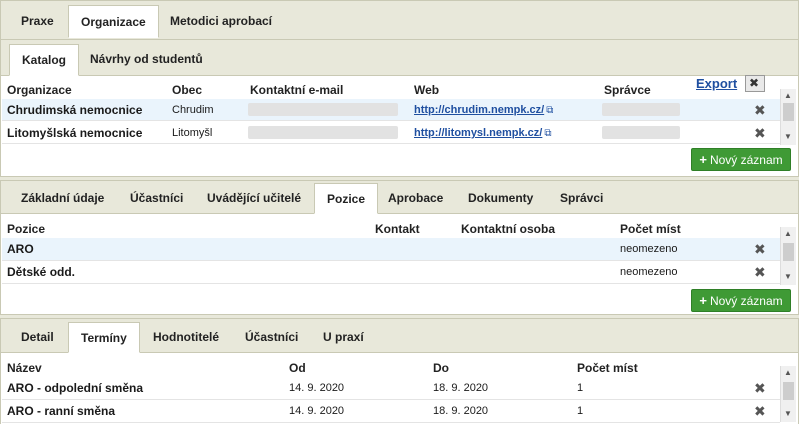 The image size is (799, 424). I want to click on org-city: Litomyšl, so click(192, 133).